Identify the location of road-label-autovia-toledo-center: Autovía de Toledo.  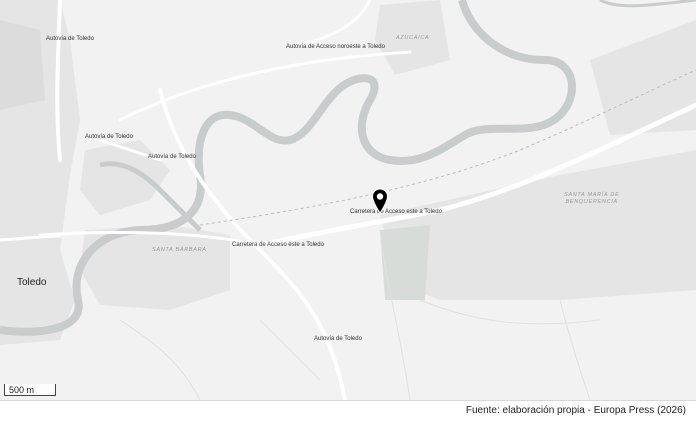
(109, 137).